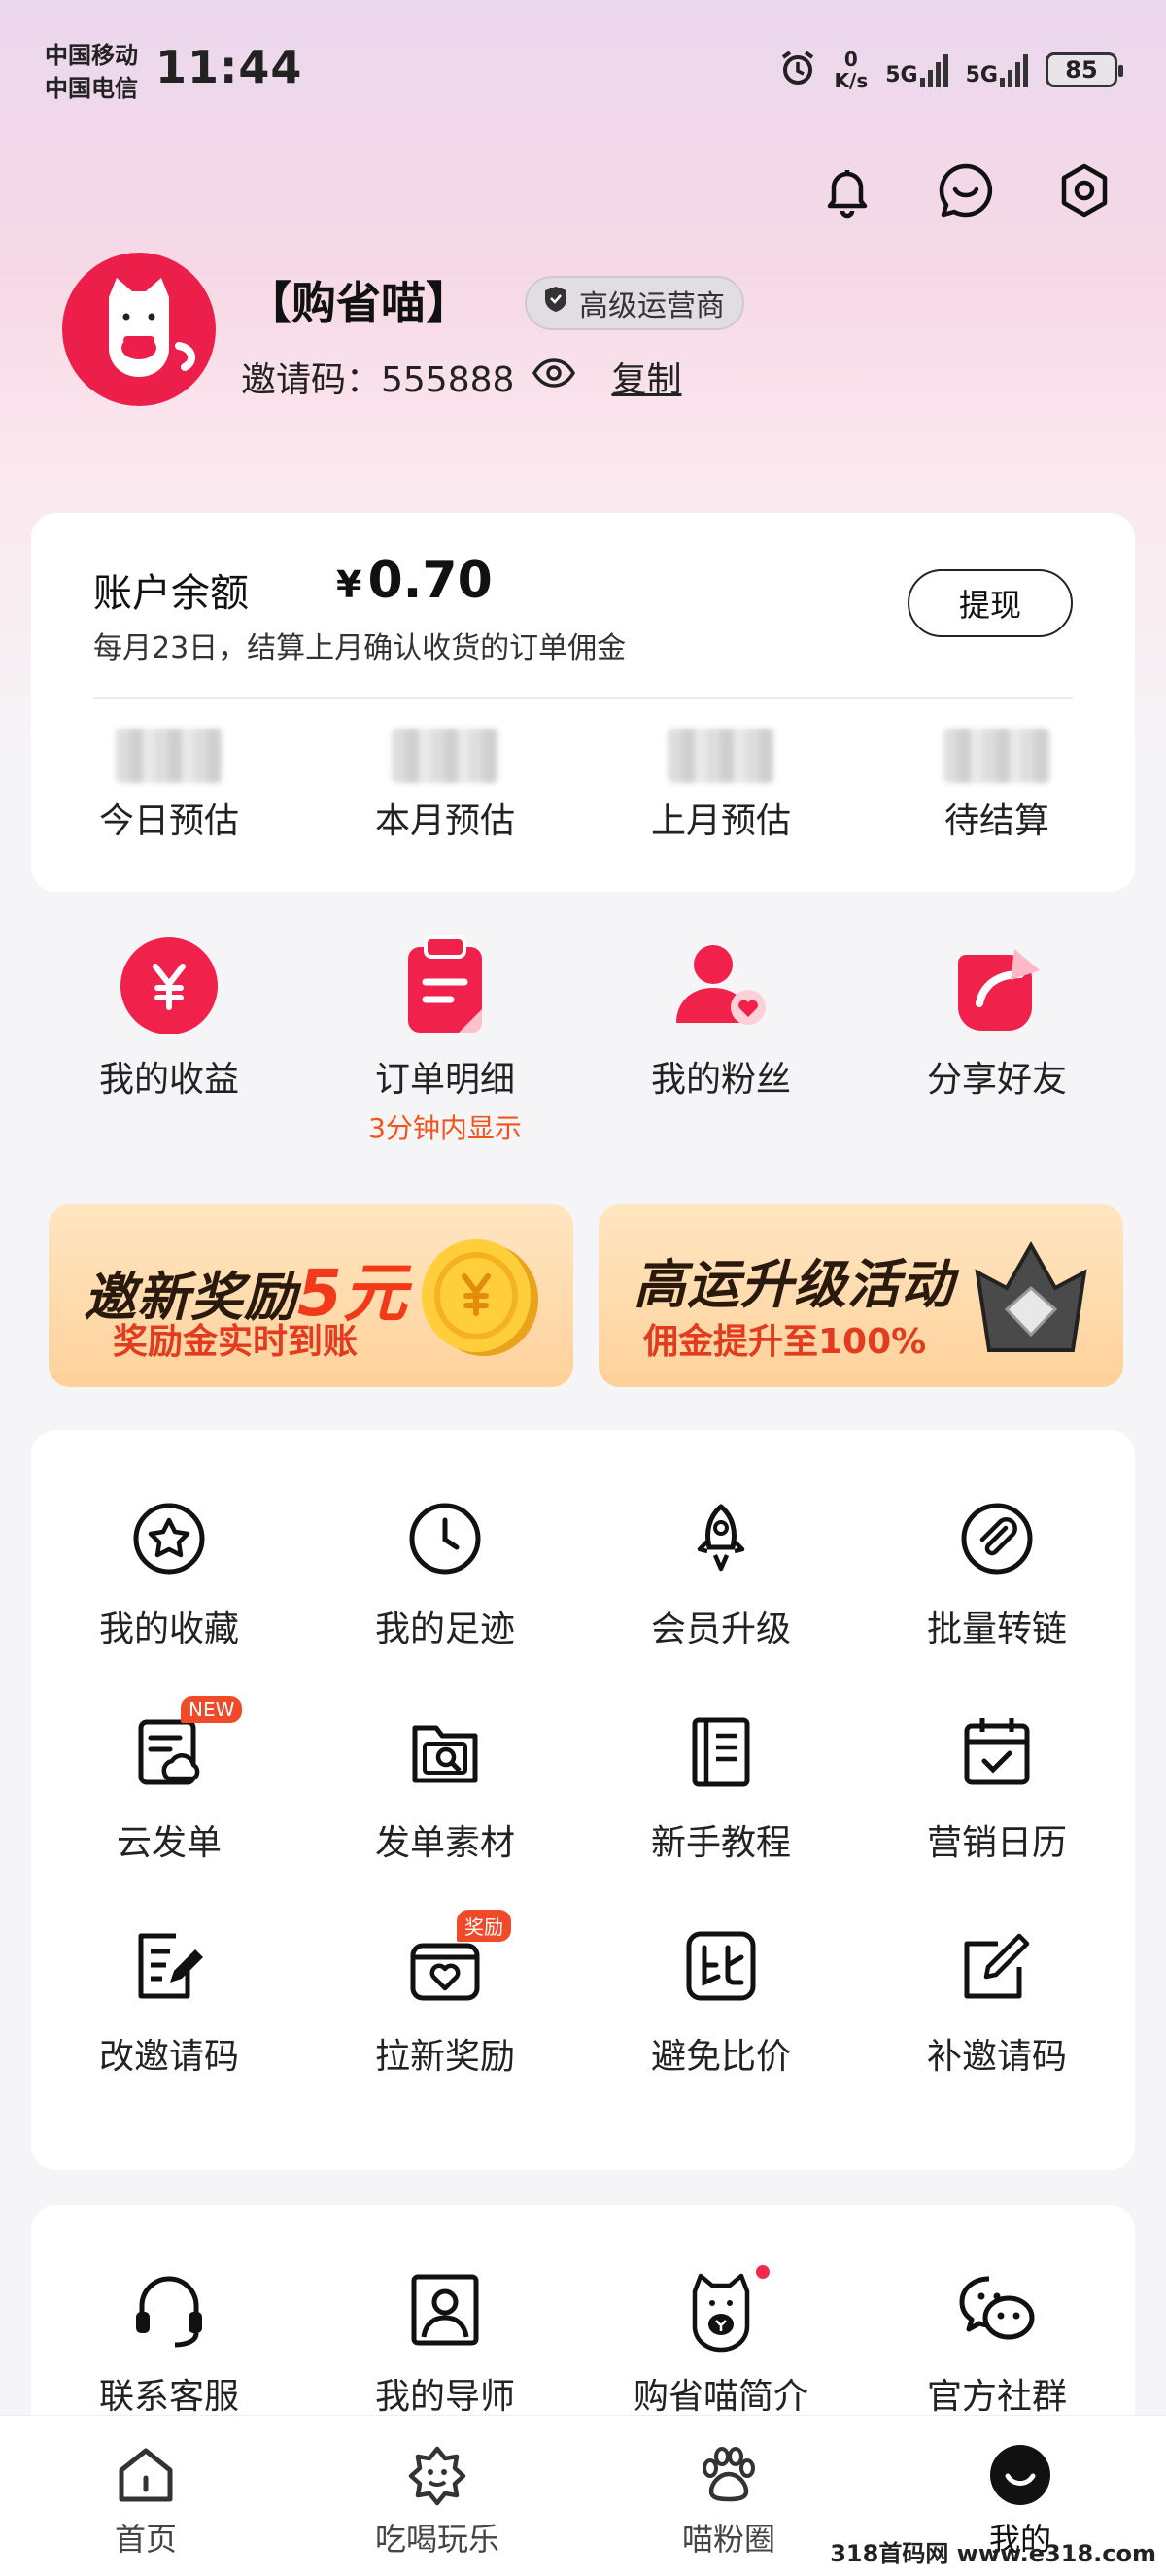 Image resolution: width=1166 pixels, height=2576 pixels. Describe the element at coordinates (996, 1080) in the screenshot. I see `quick-label: 分享好友` at that location.